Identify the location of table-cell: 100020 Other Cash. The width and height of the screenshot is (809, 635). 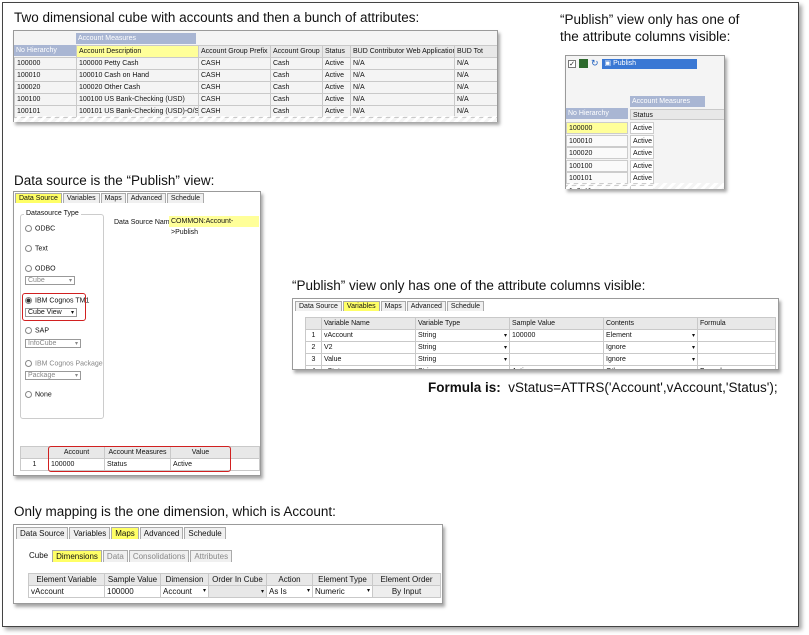
(137, 87).